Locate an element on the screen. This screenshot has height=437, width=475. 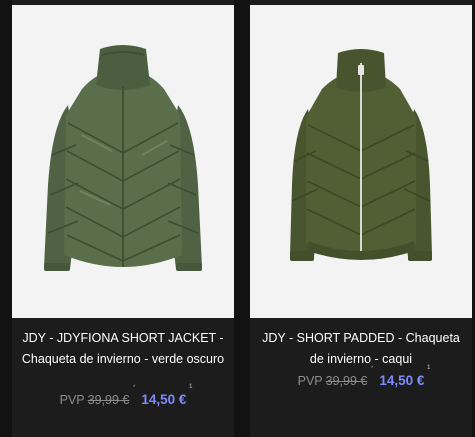
jacket-image is located at coordinates (361, 155).